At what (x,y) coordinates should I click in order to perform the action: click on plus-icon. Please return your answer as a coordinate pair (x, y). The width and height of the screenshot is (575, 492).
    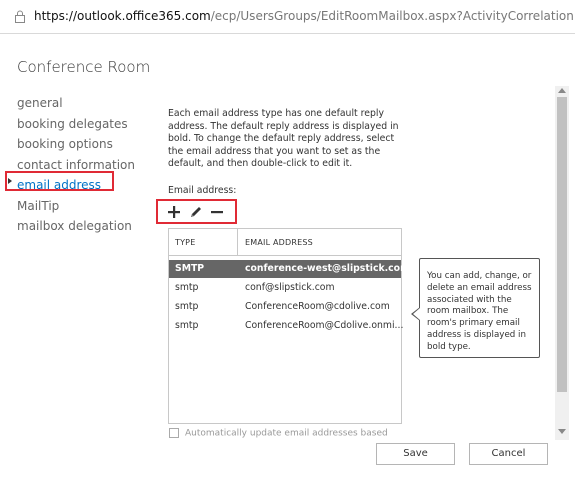
    Looking at the image, I should click on (174, 212).